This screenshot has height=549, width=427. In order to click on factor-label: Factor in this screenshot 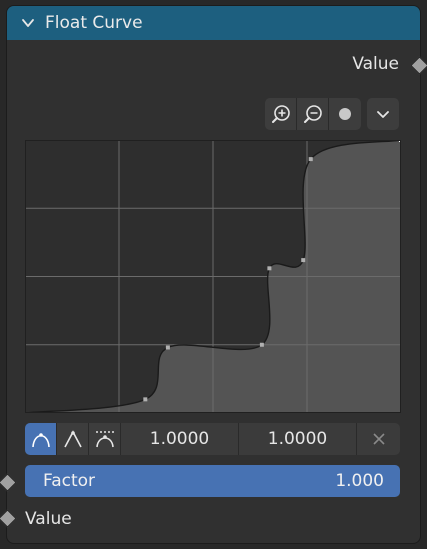, I will do `click(69, 481)`.